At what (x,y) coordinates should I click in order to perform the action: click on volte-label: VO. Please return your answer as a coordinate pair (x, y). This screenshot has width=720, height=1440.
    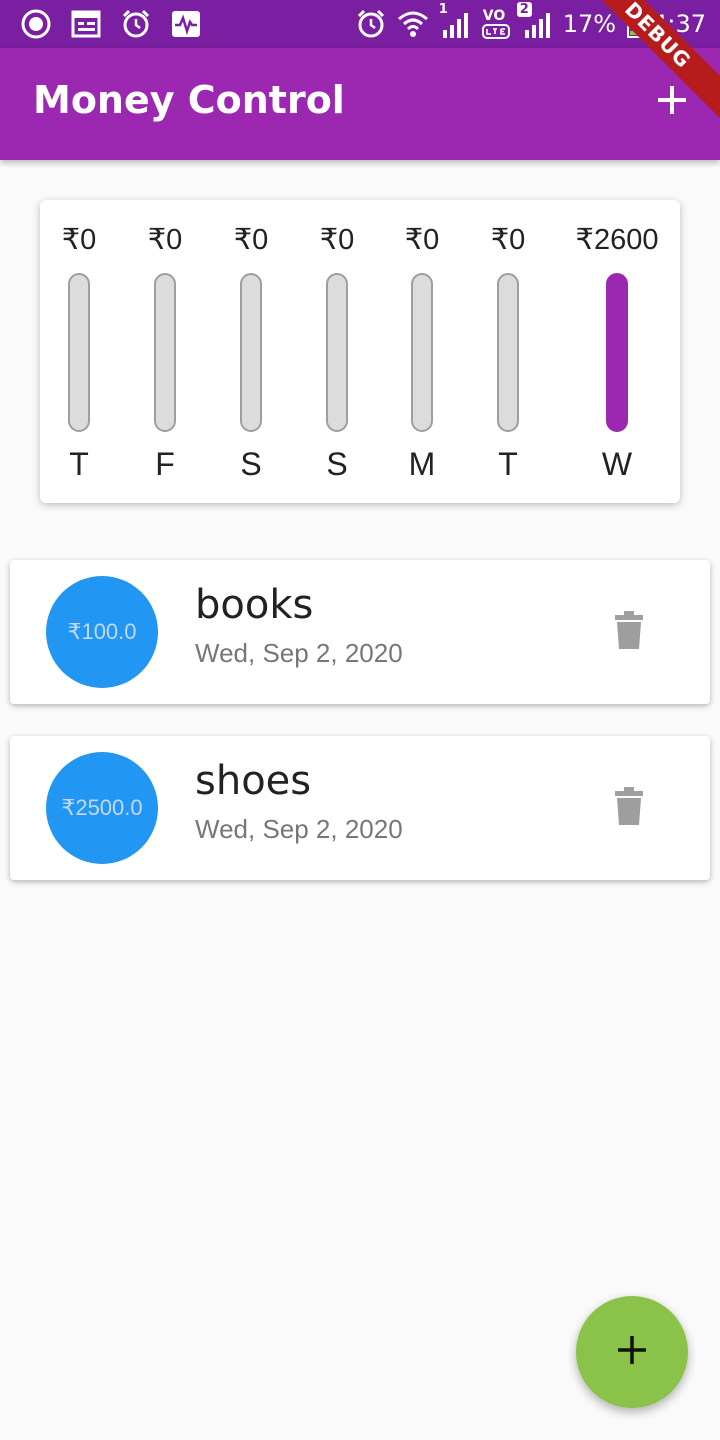
    Looking at the image, I should click on (494, 16).